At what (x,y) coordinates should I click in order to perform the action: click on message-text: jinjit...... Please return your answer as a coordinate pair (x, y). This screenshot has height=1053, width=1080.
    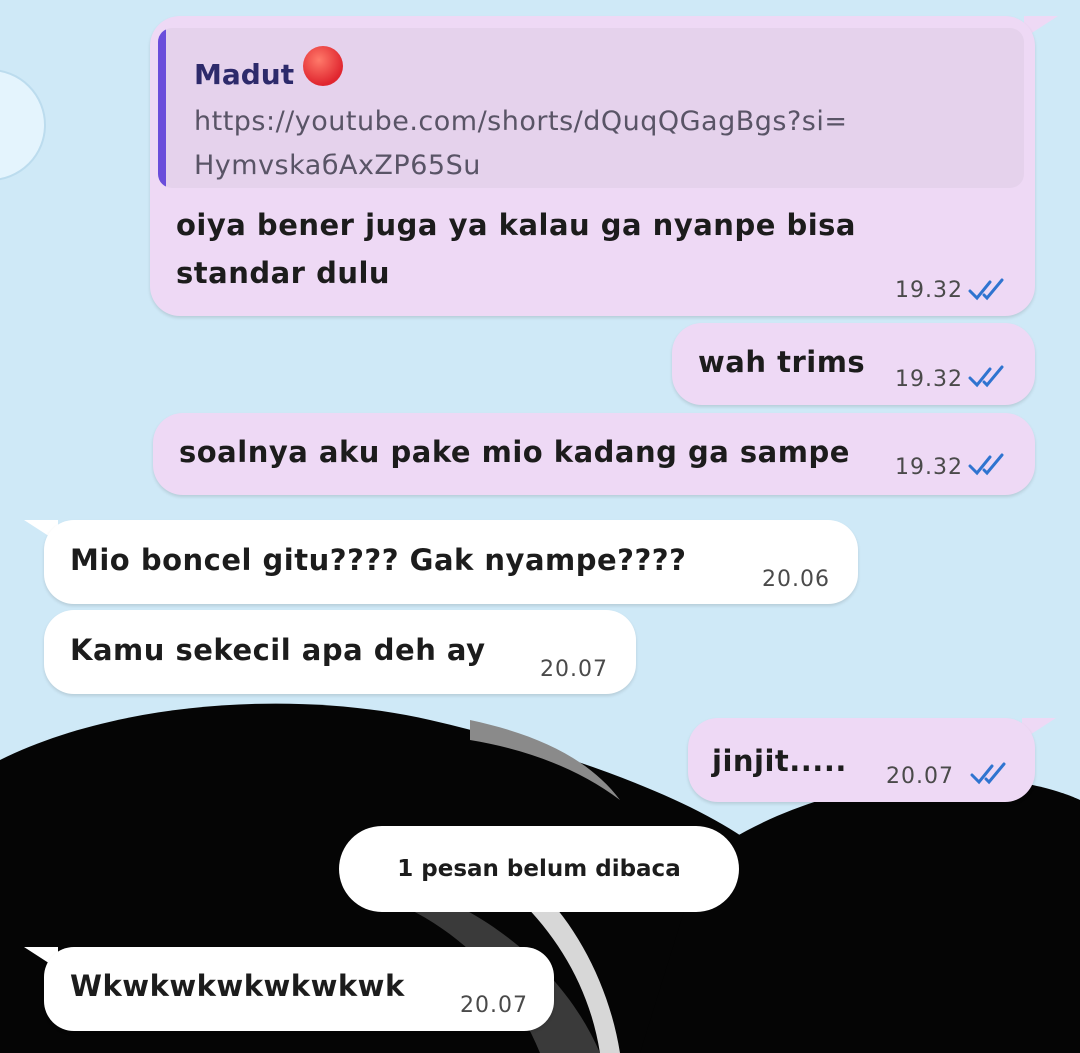
    Looking at the image, I should click on (779, 761).